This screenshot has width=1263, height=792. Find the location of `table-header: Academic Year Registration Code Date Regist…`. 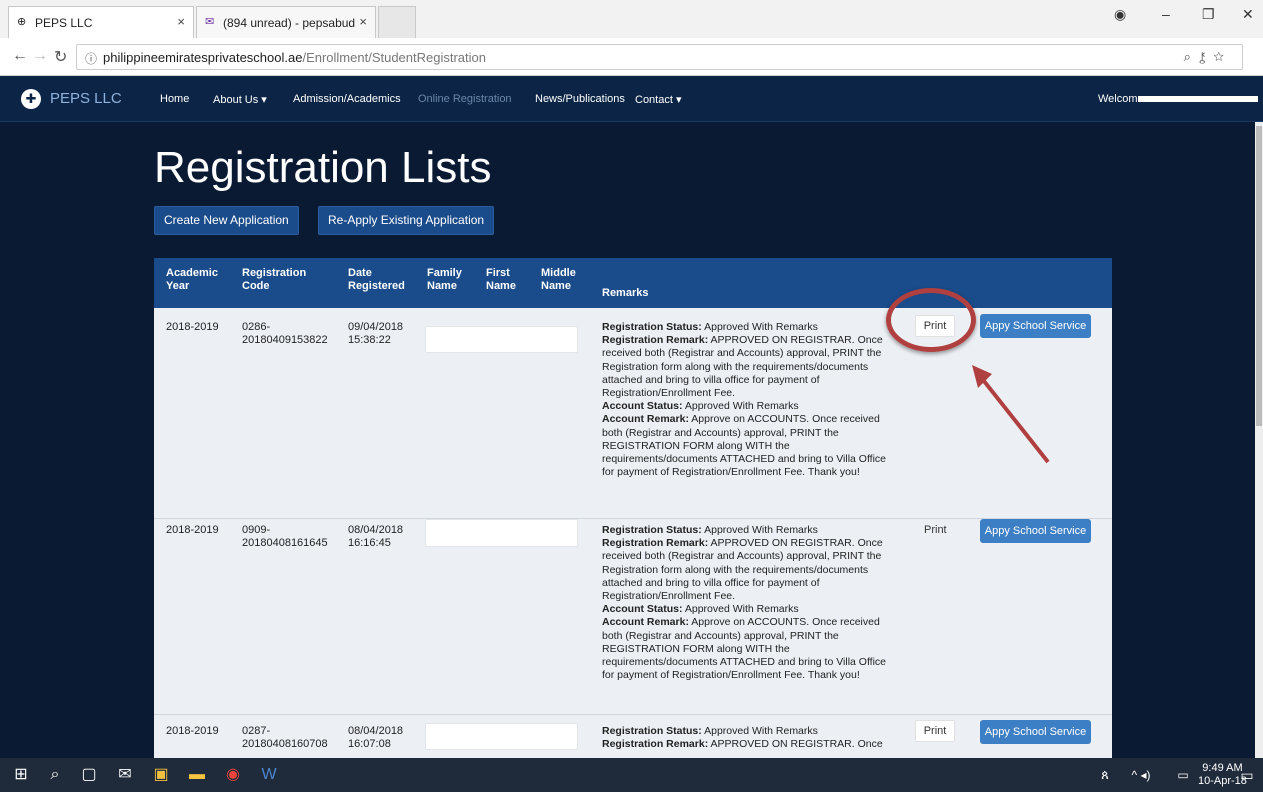

table-header: Academic Year Registration Code Date Regist… is located at coordinates (633, 283).